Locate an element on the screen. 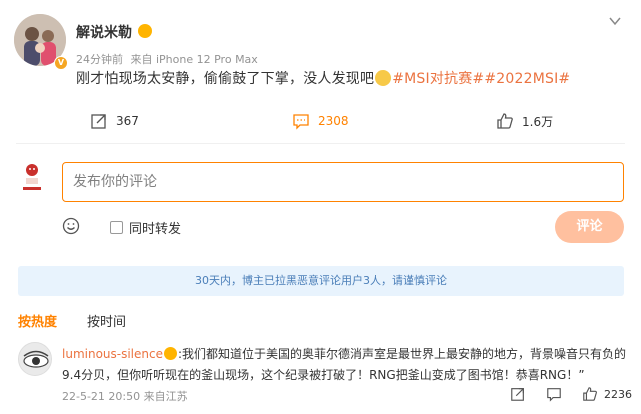 Image resolution: width=641 pixels, height=414 pixels. comment-icon is located at coordinates (301, 122).